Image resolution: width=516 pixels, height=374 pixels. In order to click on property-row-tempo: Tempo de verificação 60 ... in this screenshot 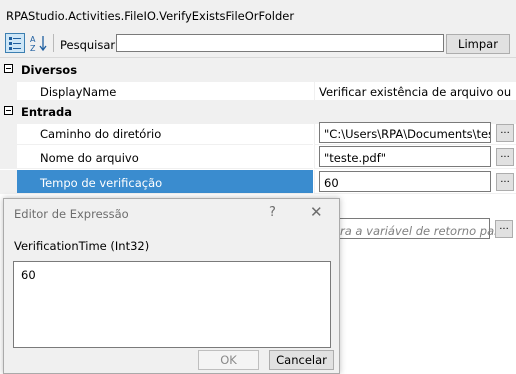, I will do `click(258, 182)`.